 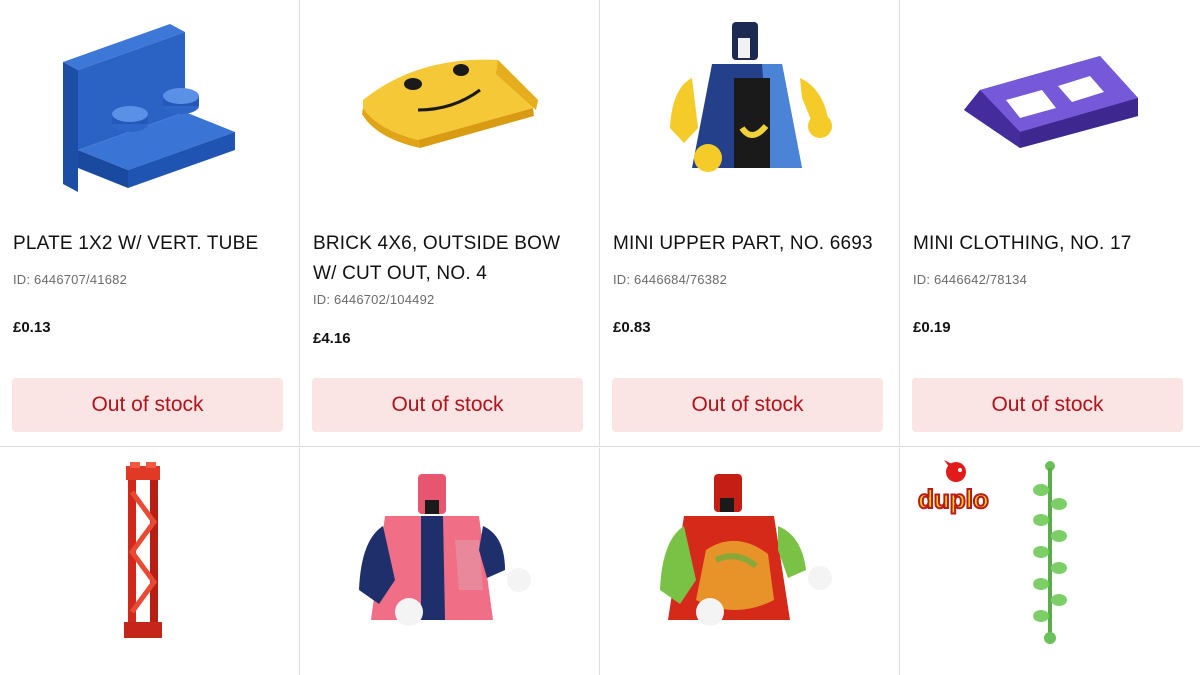 What do you see at coordinates (374, 299) in the screenshot?
I see `product-id: ID: 6446702/104492` at bounding box center [374, 299].